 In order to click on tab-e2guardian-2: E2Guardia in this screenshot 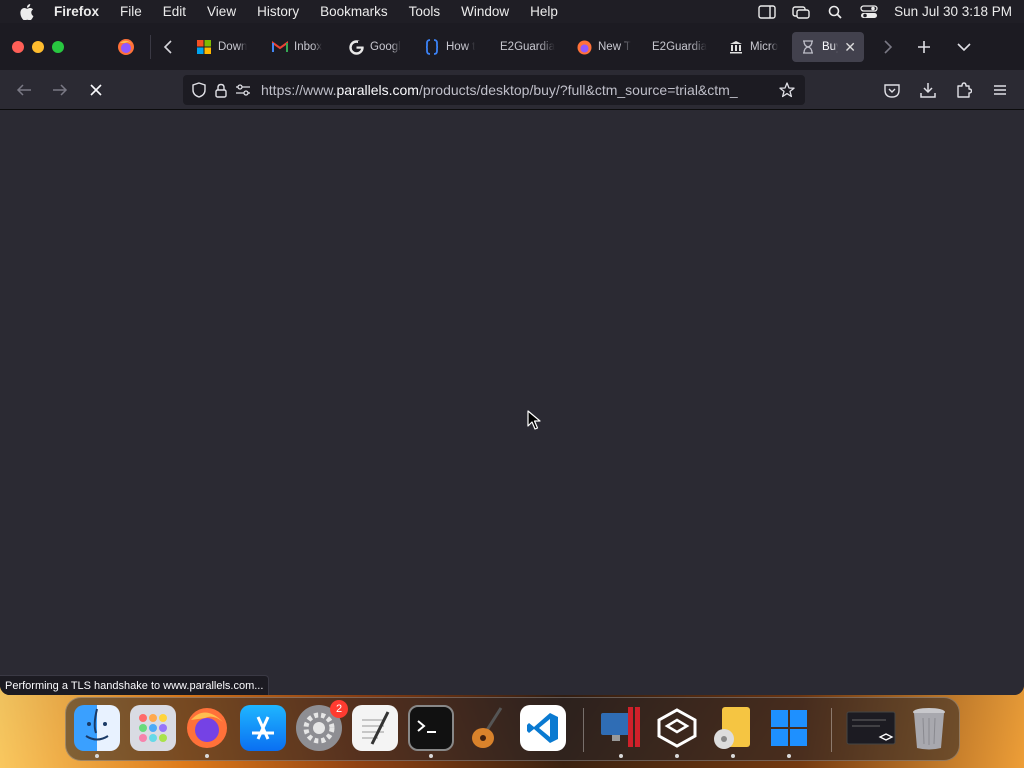, I will do `click(682, 47)`.